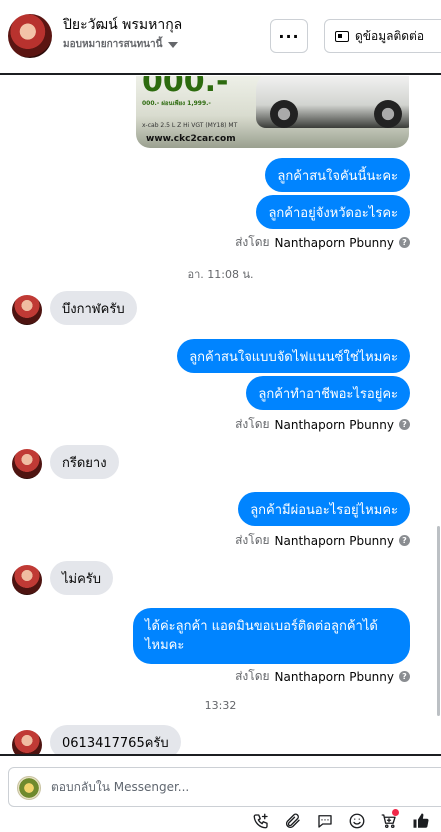  I want to click on ad-url: www.ckc2car.com, so click(191, 139).